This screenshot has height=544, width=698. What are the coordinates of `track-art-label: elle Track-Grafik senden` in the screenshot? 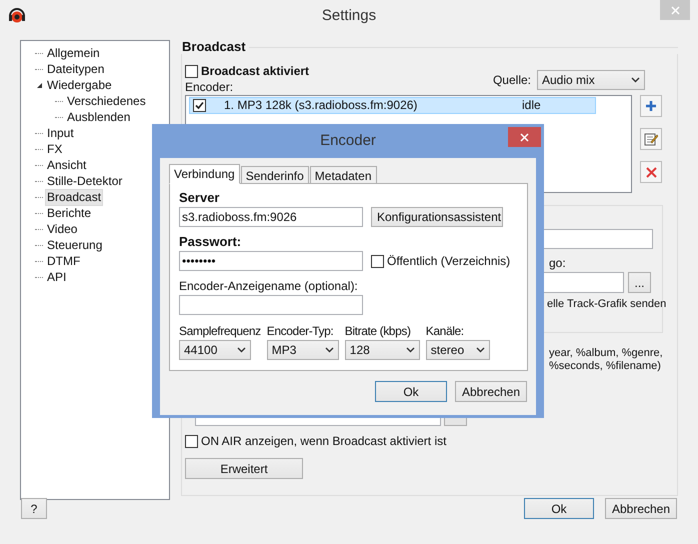 It's located at (606, 304).